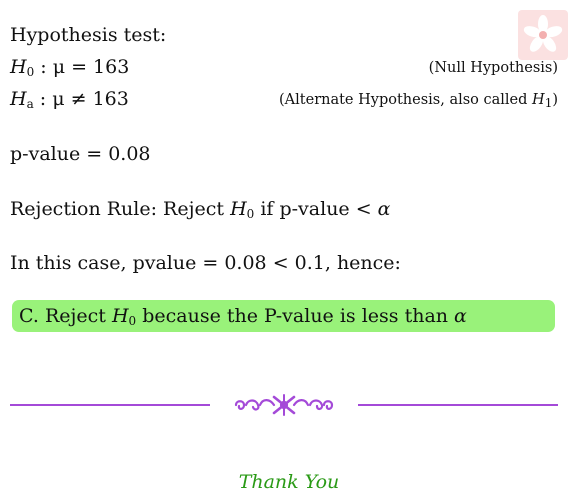 The height and width of the screenshot is (501, 578). I want to click on p-value-line: p-value = 0.08, so click(80, 154).